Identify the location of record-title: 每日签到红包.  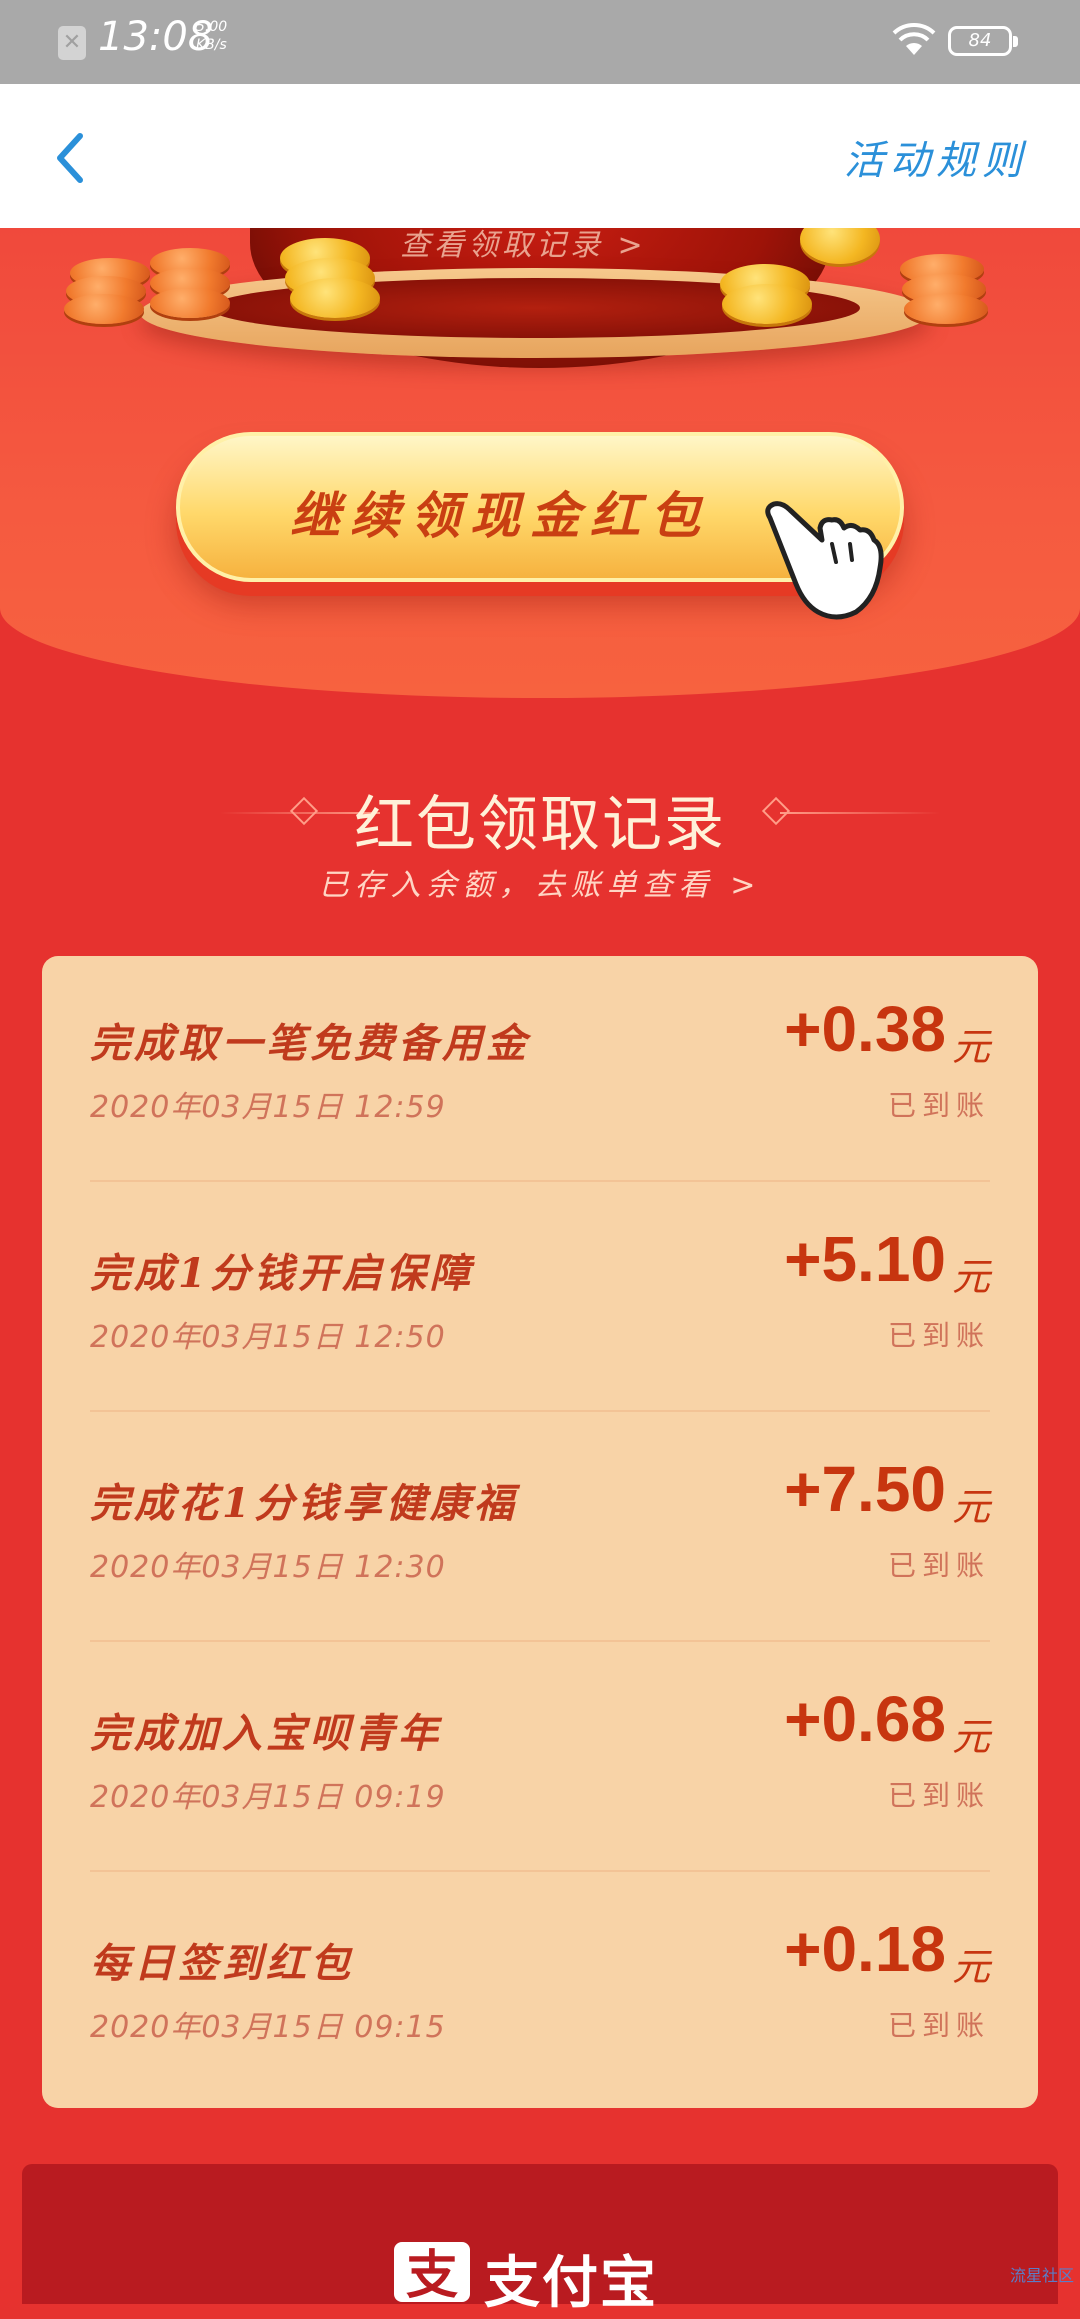
(222, 1963).